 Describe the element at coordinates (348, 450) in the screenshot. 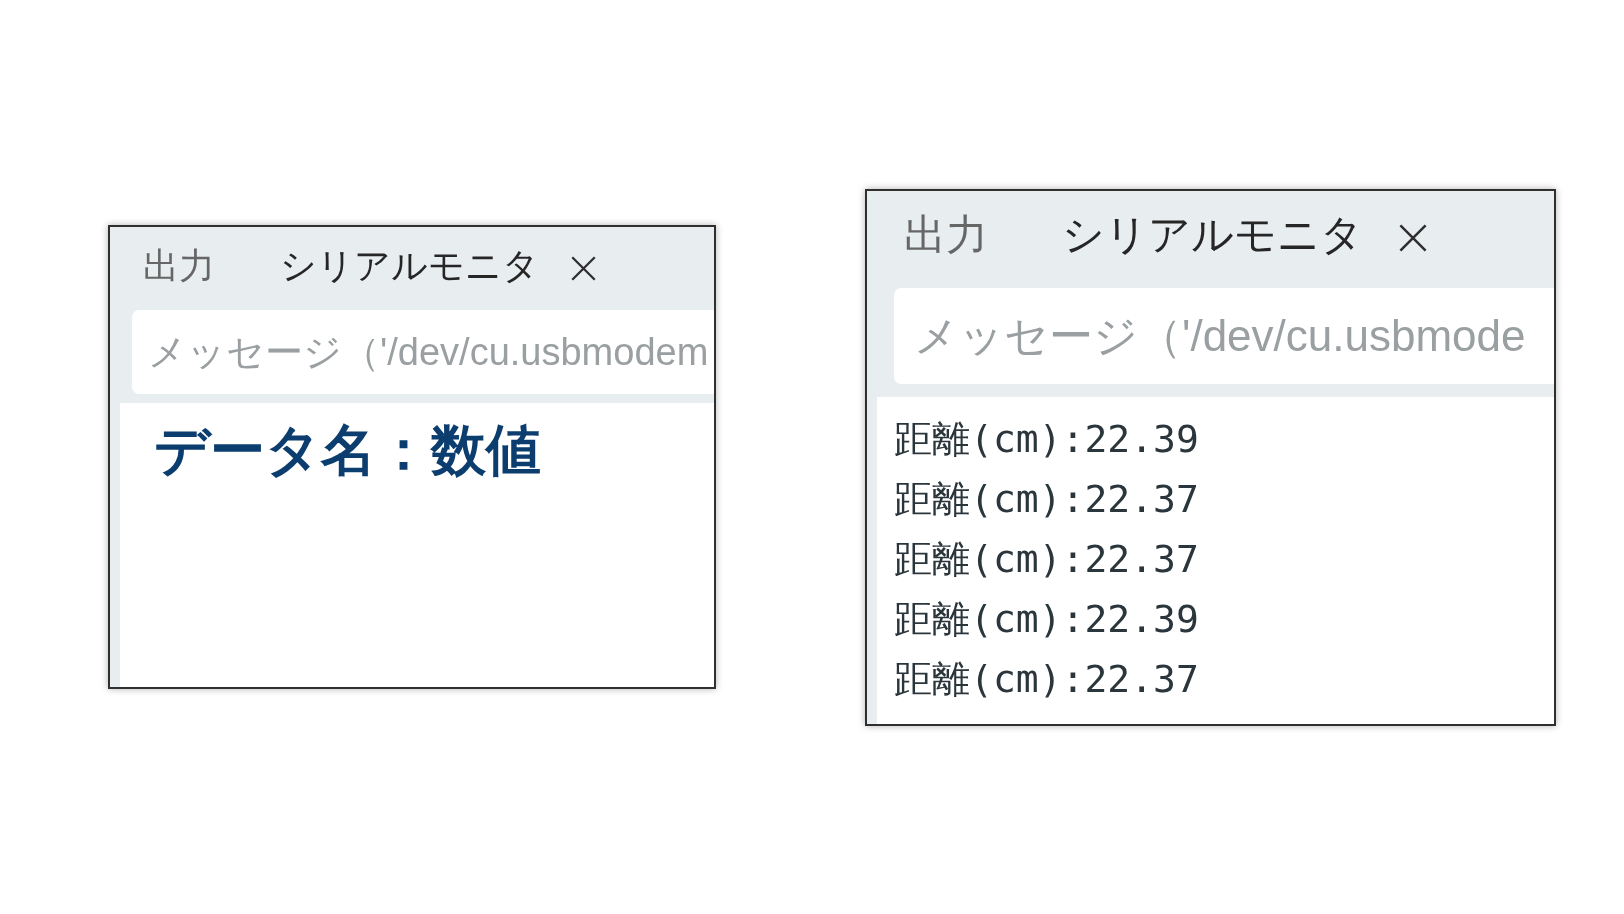

I see `caption-text: データ名：数値` at that location.